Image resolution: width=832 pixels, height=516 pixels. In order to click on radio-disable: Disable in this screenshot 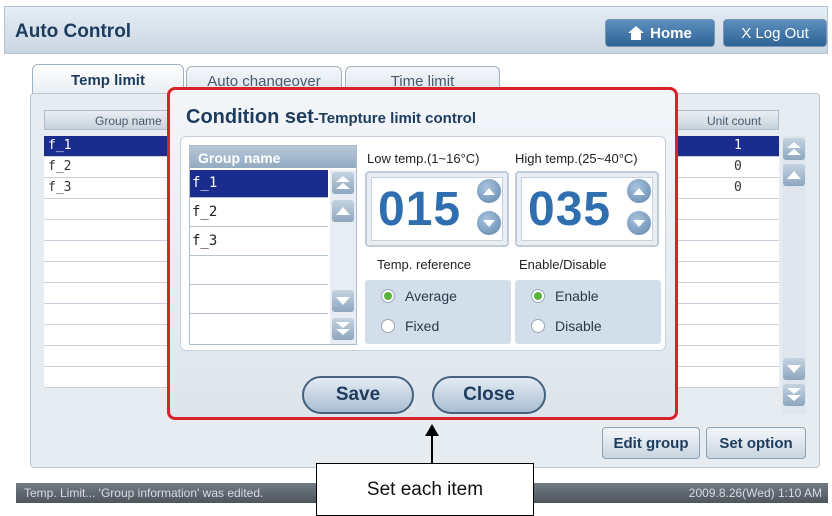, I will do `click(566, 326)`.